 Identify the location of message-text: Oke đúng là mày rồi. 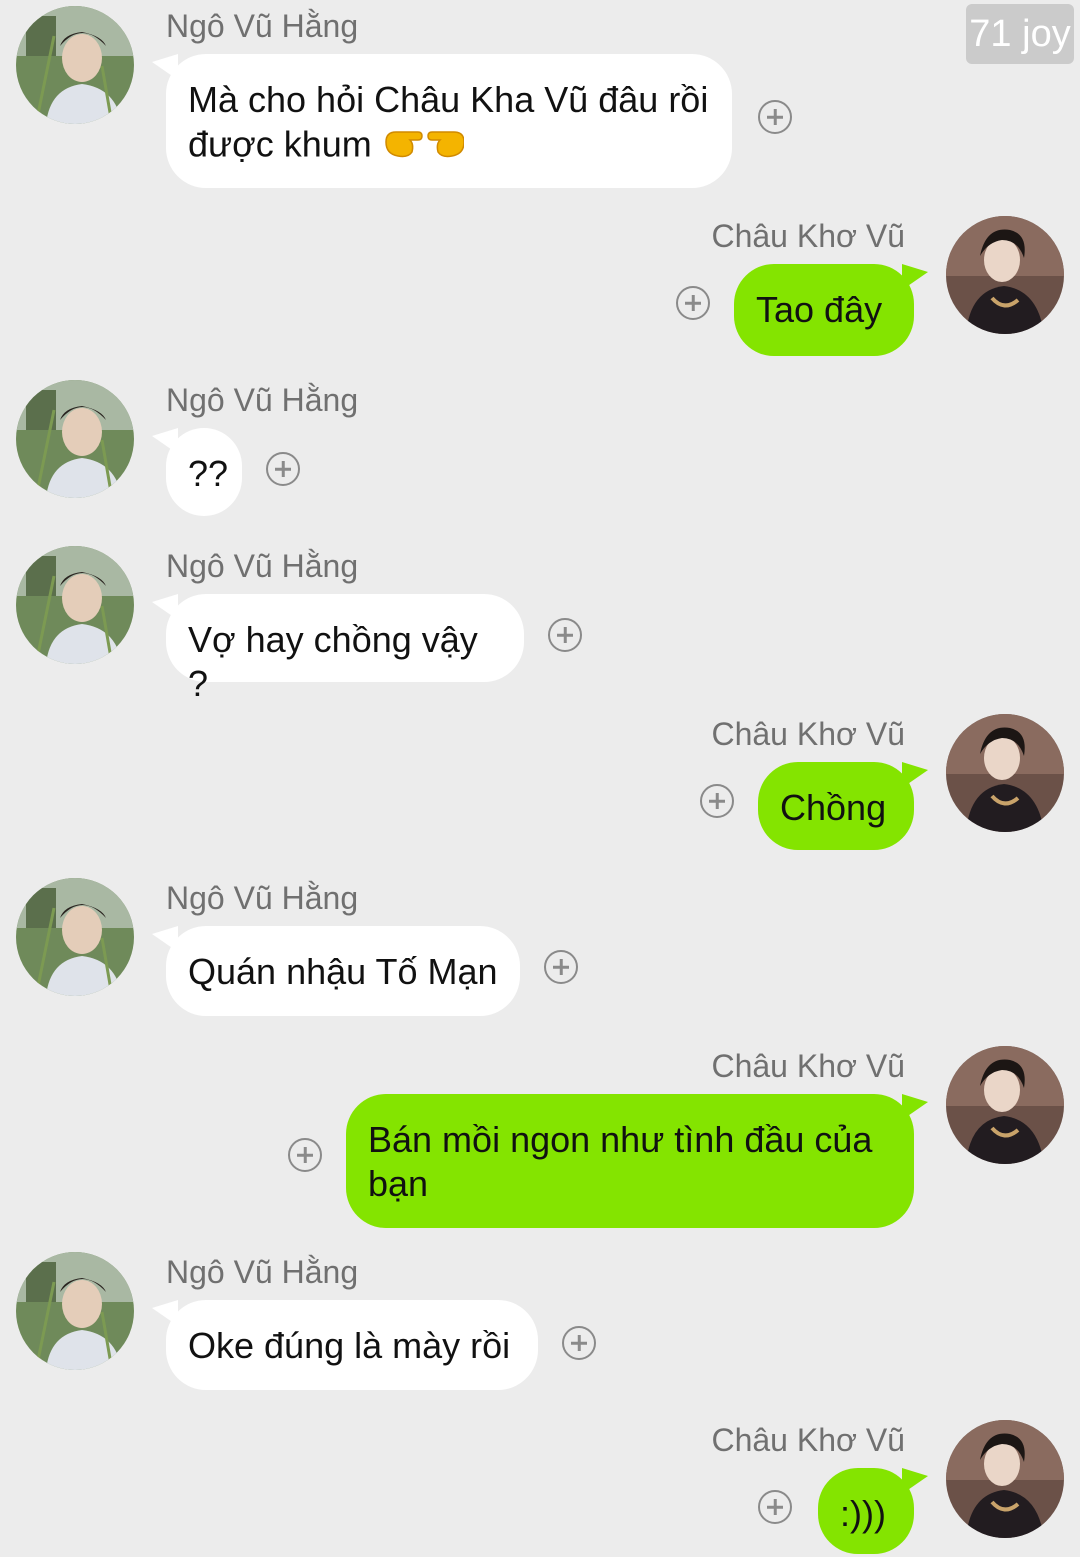
(349, 1345).